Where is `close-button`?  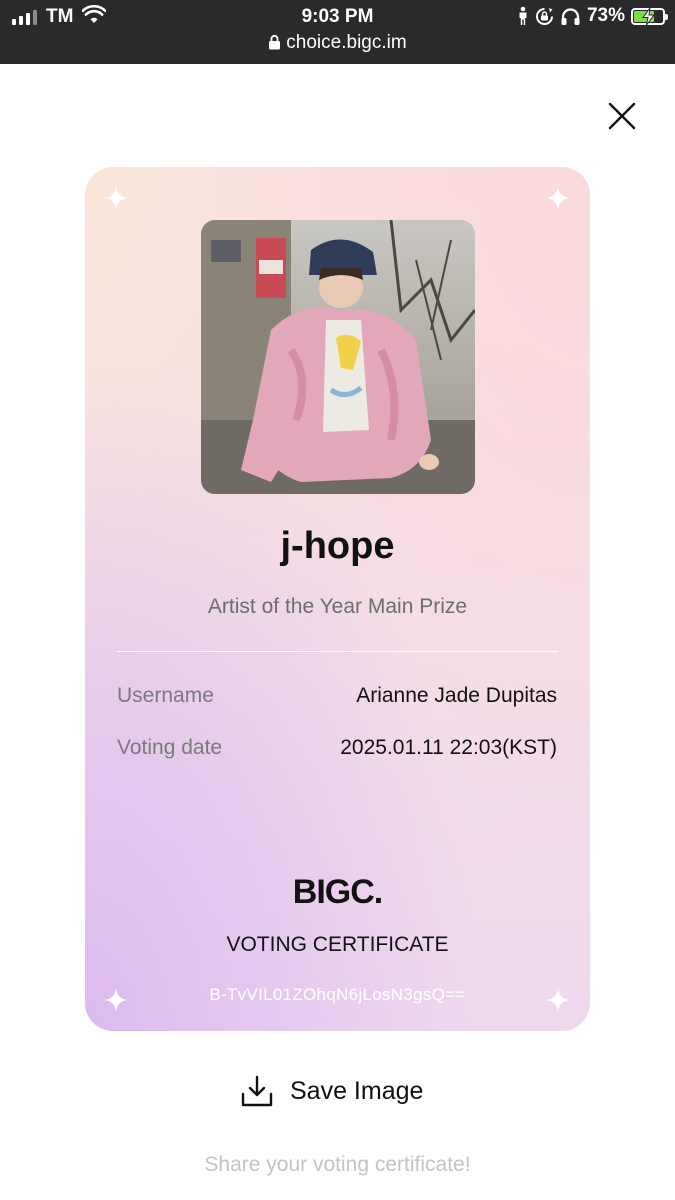
close-button is located at coordinates (622, 116).